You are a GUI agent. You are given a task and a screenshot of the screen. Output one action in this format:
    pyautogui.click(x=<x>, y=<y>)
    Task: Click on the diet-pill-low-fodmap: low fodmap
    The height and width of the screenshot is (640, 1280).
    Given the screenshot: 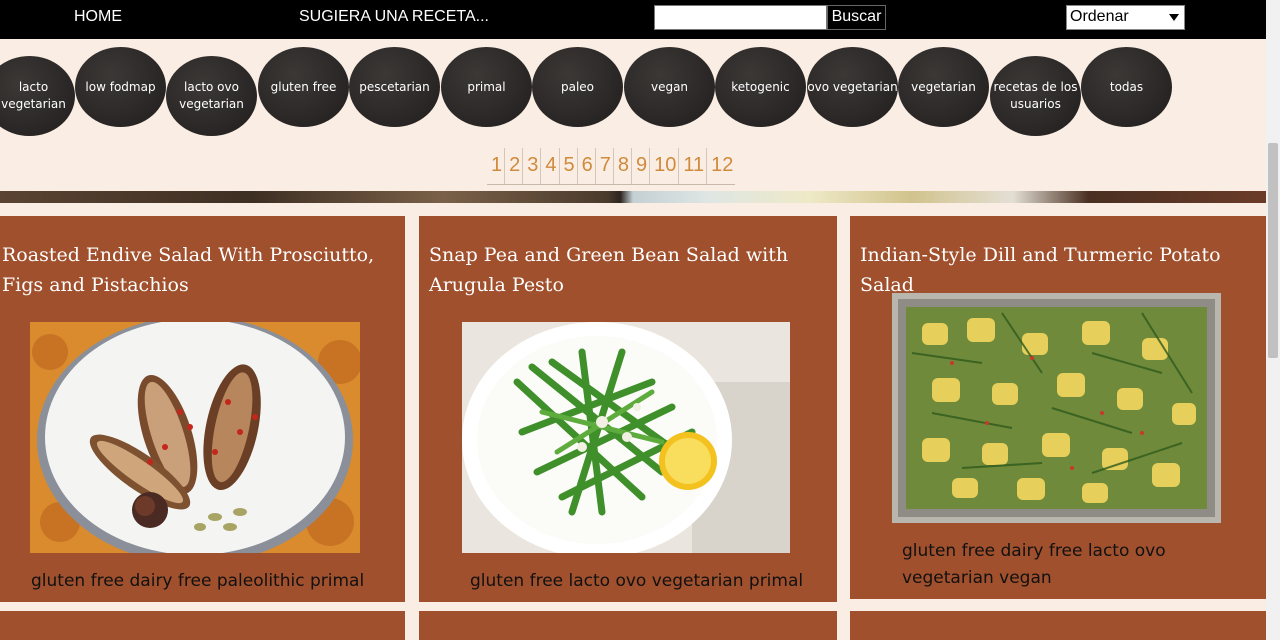 What is the action you would take?
    pyautogui.click(x=120, y=87)
    